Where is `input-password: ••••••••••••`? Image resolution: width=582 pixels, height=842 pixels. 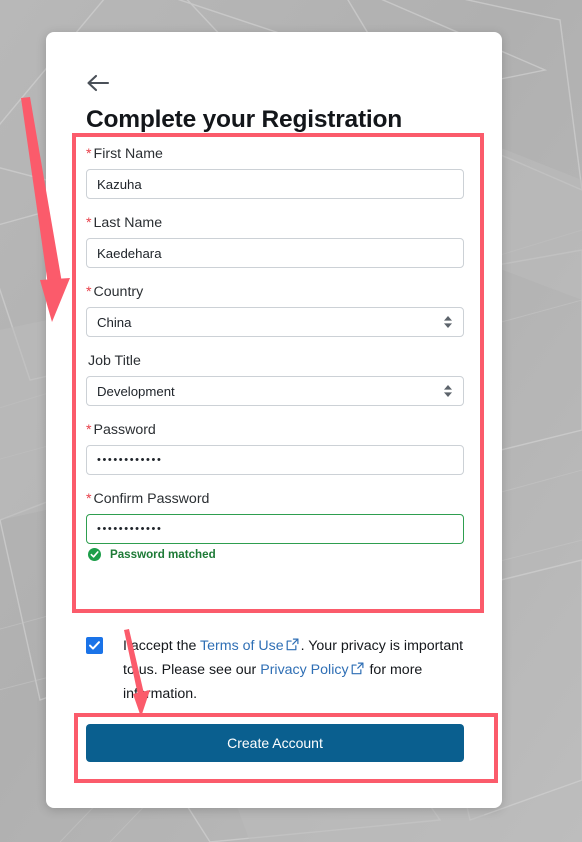
input-password: •••••••••••• is located at coordinates (275, 460).